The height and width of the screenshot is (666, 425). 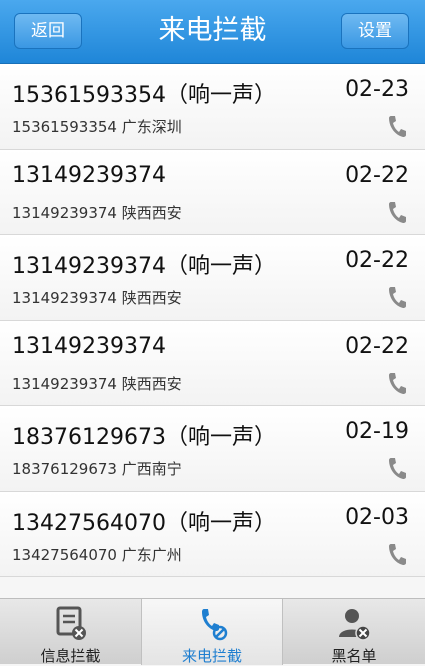 What do you see at coordinates (97, 469) in the screenshot?
I see `call-detail: 18376129673 广西南宁` at bounding box center [97, 469].